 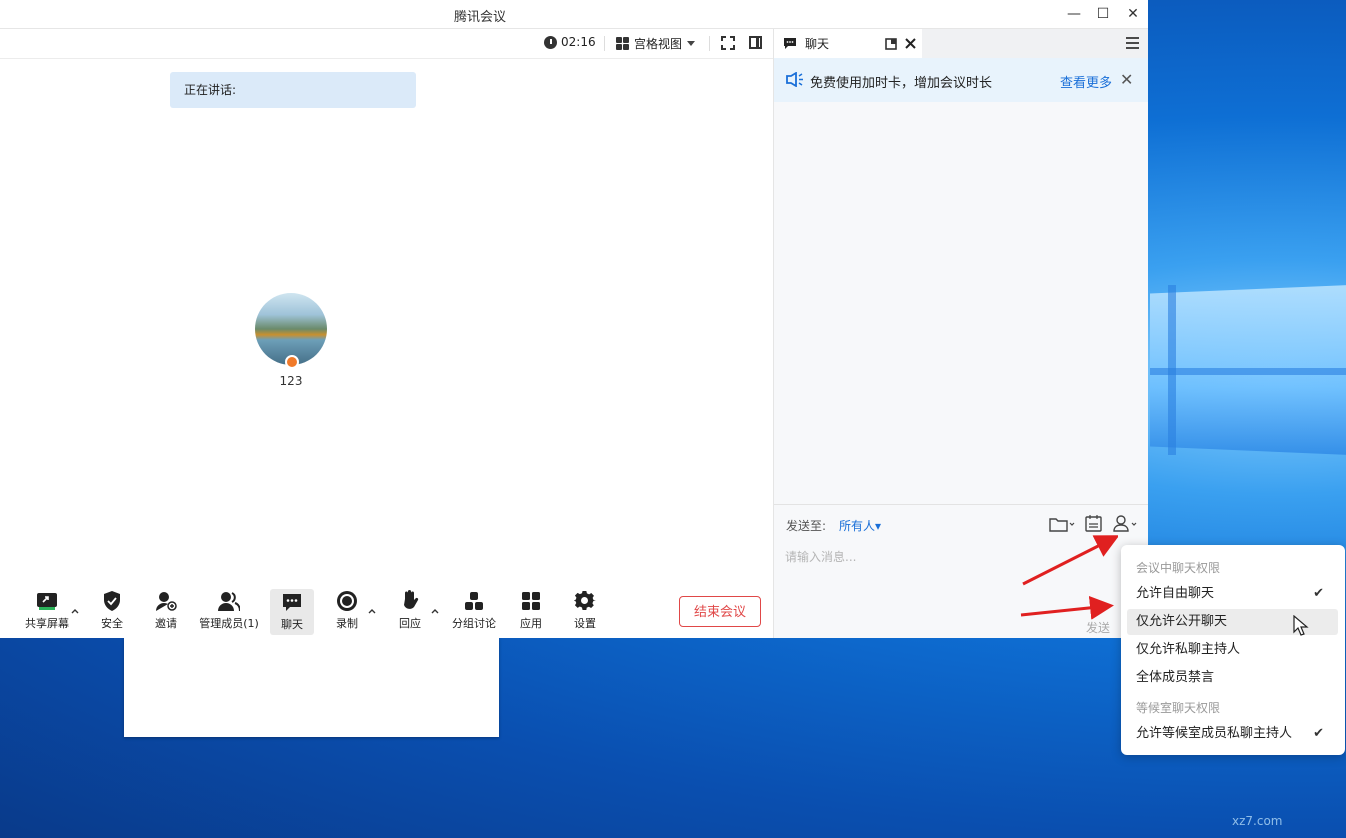 What do you see at coordinates (112, 601) in the screenshot?
I see `shield-icon` at bounding box center [112, 601].